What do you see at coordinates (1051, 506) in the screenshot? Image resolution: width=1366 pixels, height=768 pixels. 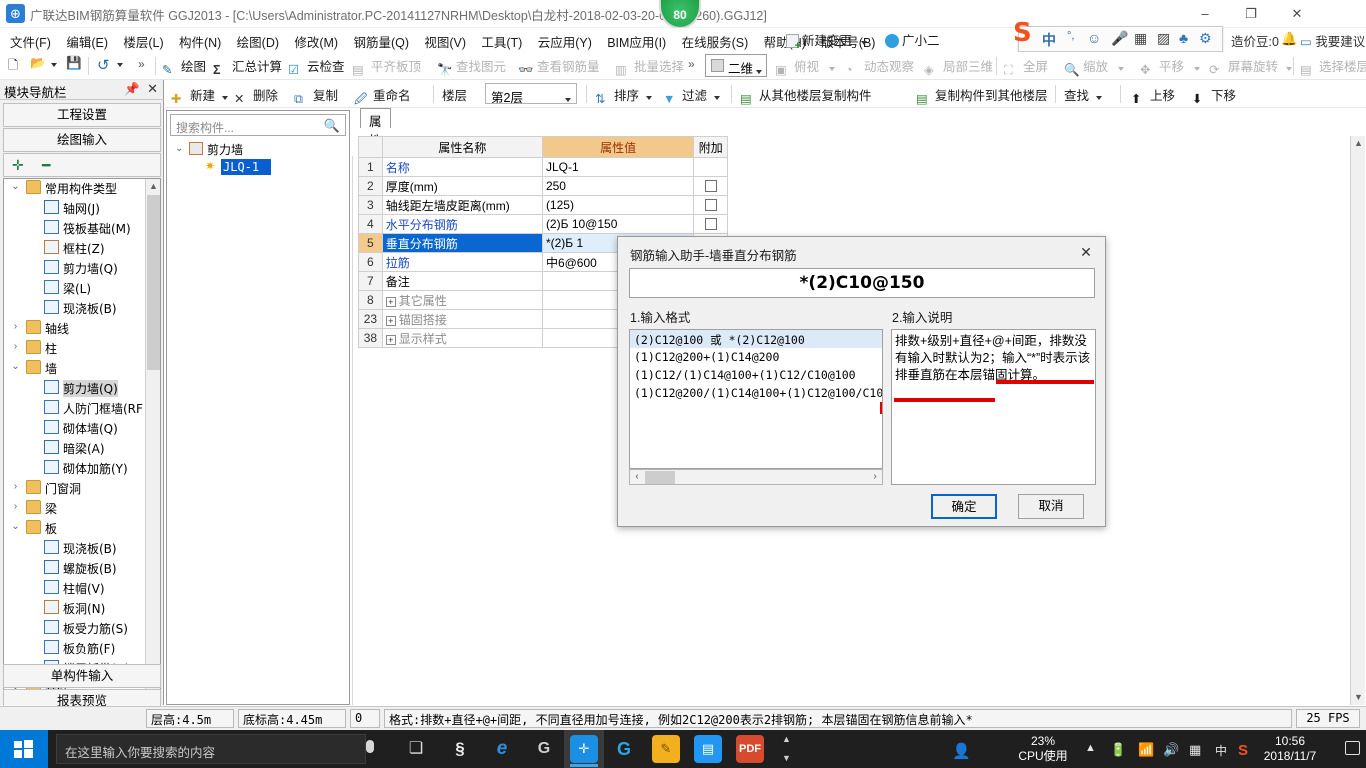 I see `cancel-button: 取消` at bounding box center [1051, 506].